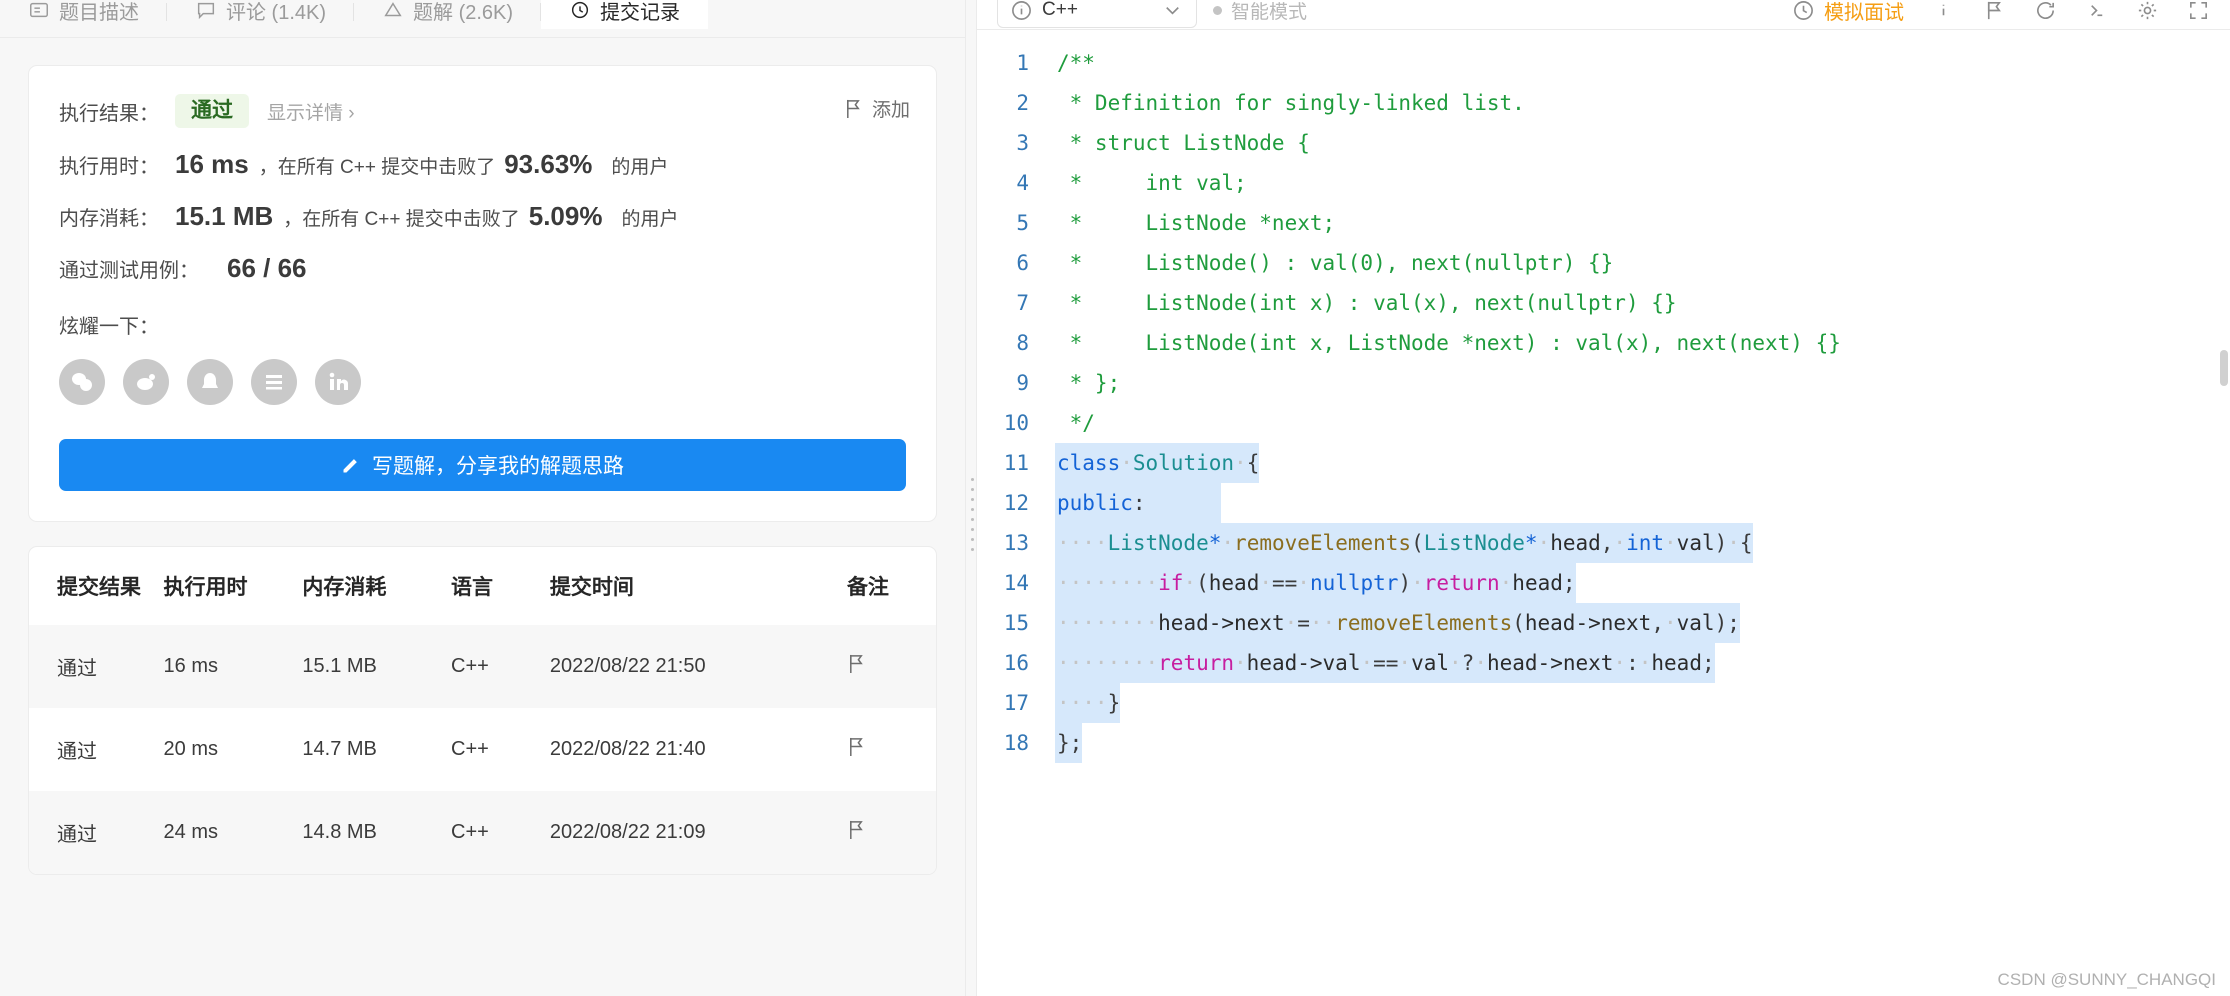  Describe the element at coordinates (377, 667) in the screenshot. I see `cell-memory: 15.1 MB` at that location.